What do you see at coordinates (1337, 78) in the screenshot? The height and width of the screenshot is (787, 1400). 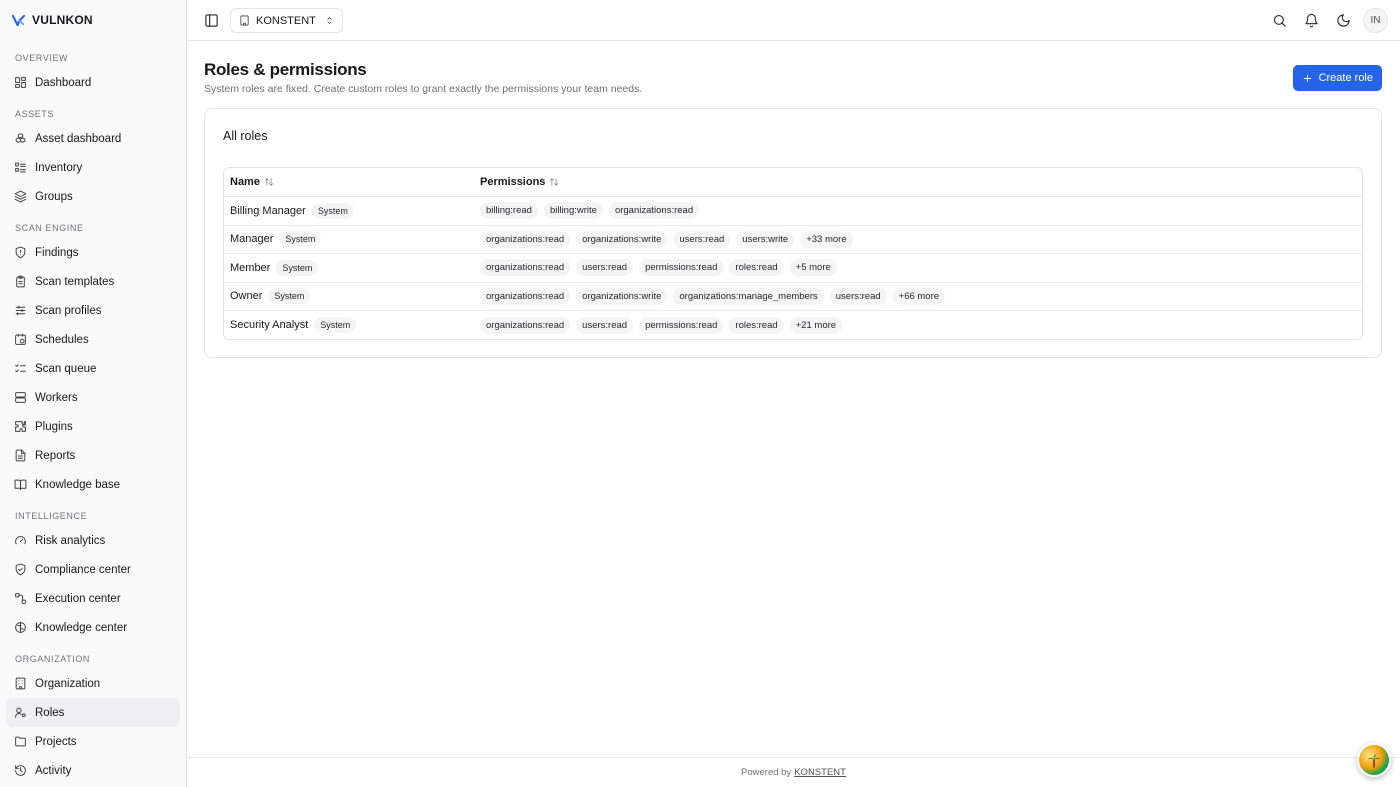 I see `create-role-button: Create role` at bounding box center [1337, 78].